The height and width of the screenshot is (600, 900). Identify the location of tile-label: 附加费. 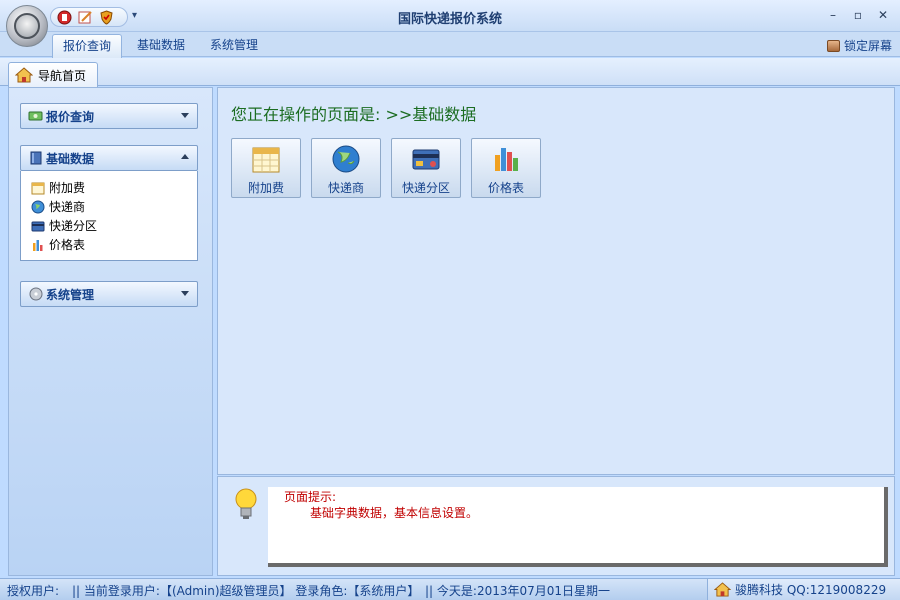
(265, 188).